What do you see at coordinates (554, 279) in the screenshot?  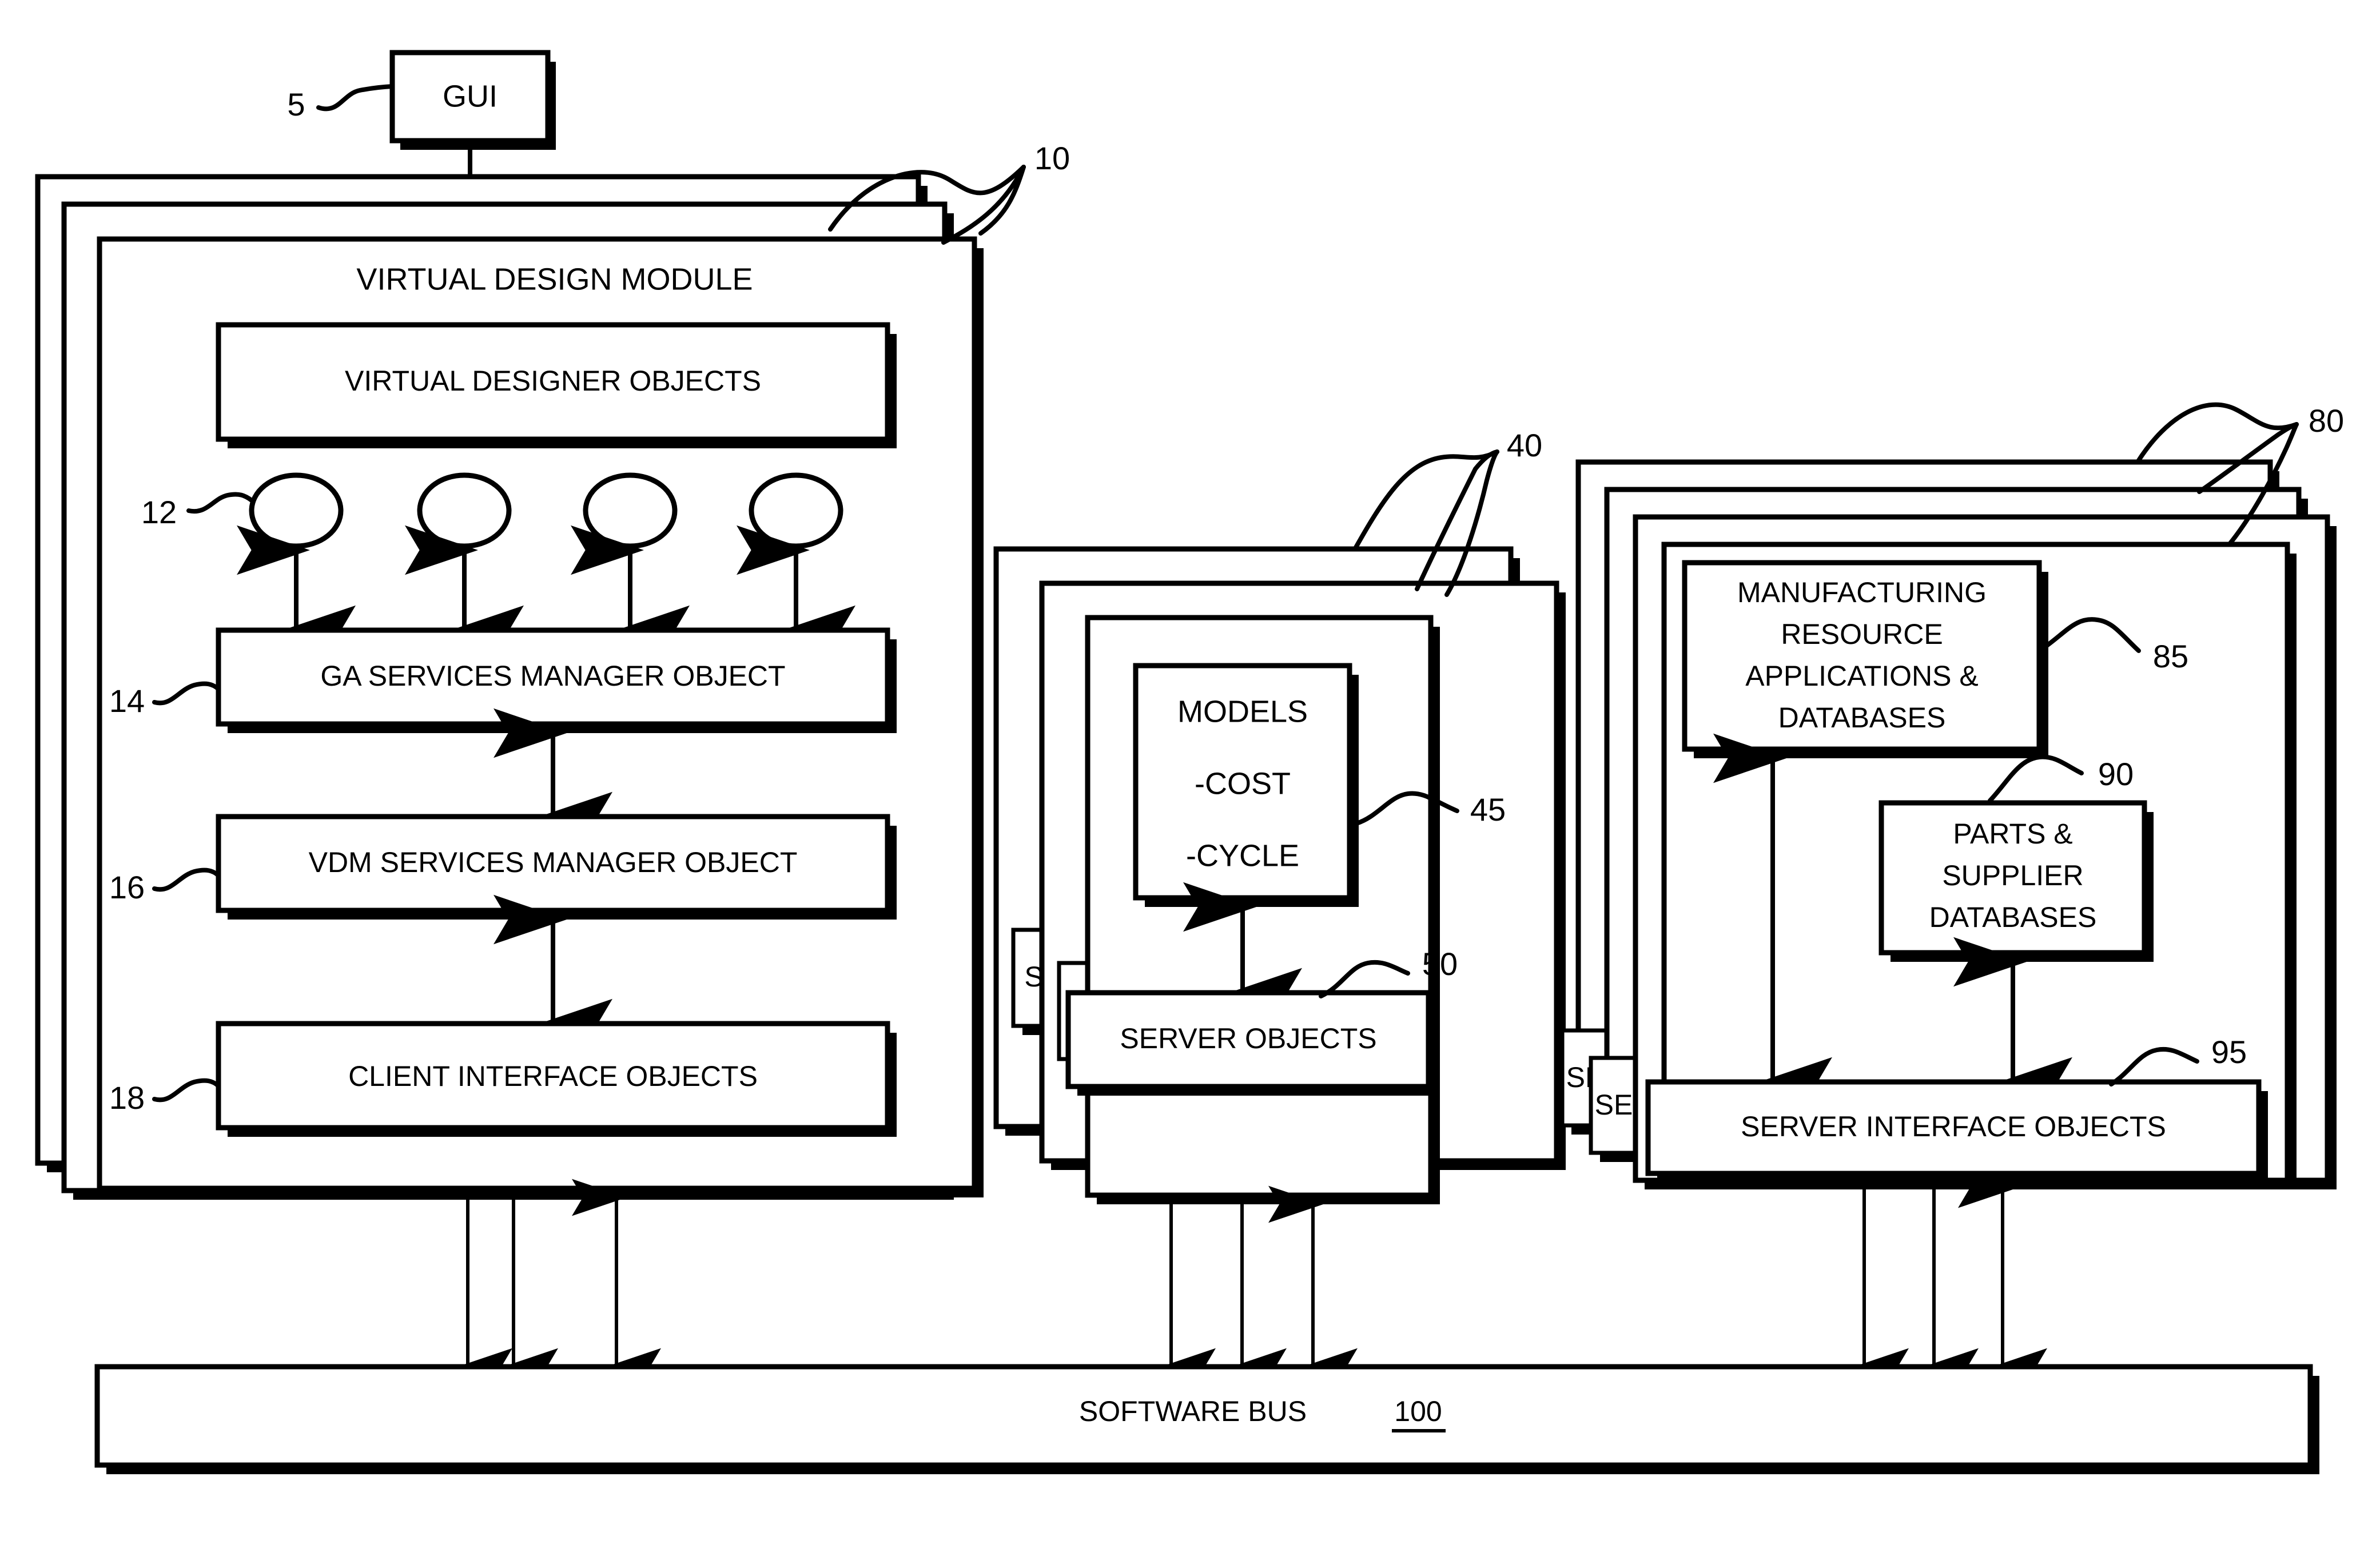 I see `vdm-title: VIRTUAL DESIGN MODULE` at bounding box center [554, 279].